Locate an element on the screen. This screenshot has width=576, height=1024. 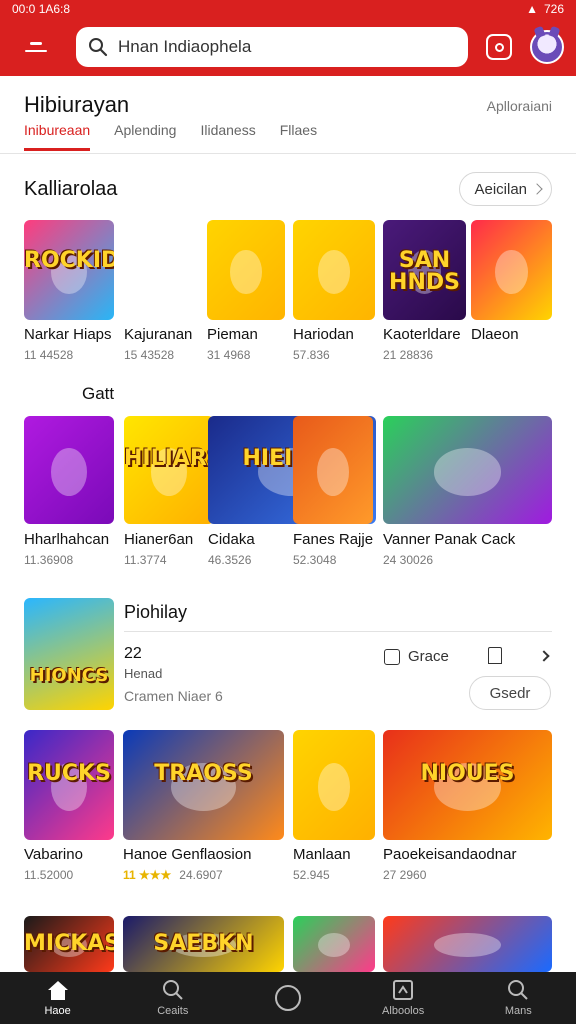
page-title: Hibiurayan is located at coordinates (77, 104).